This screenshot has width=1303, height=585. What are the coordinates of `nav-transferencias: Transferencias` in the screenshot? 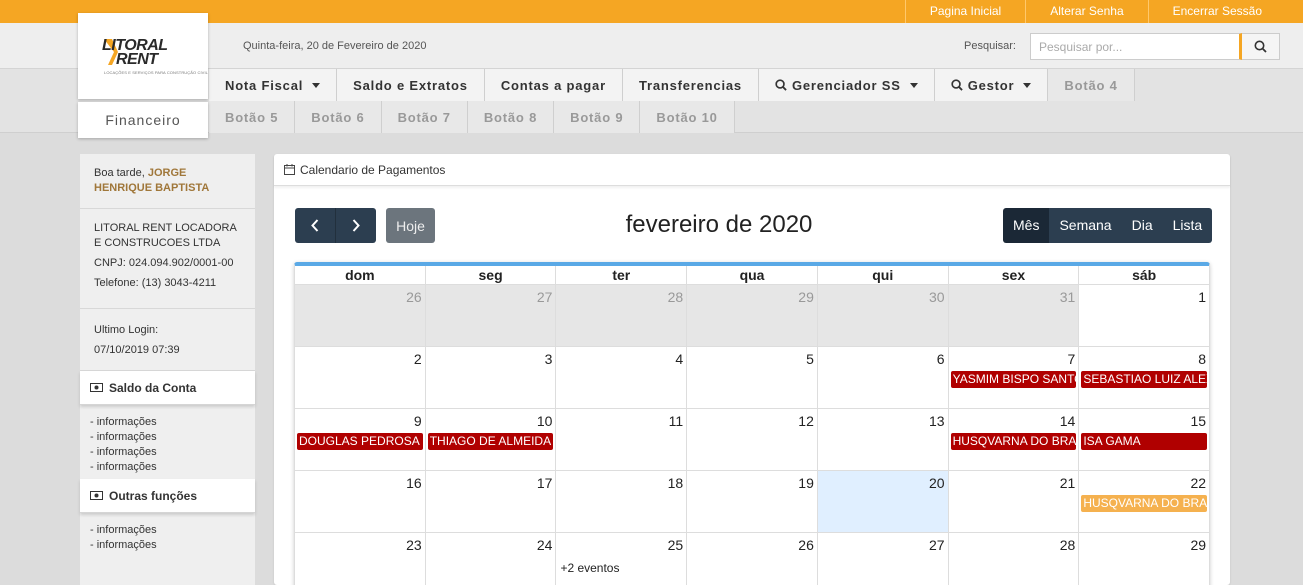 It's located at (690, 85).